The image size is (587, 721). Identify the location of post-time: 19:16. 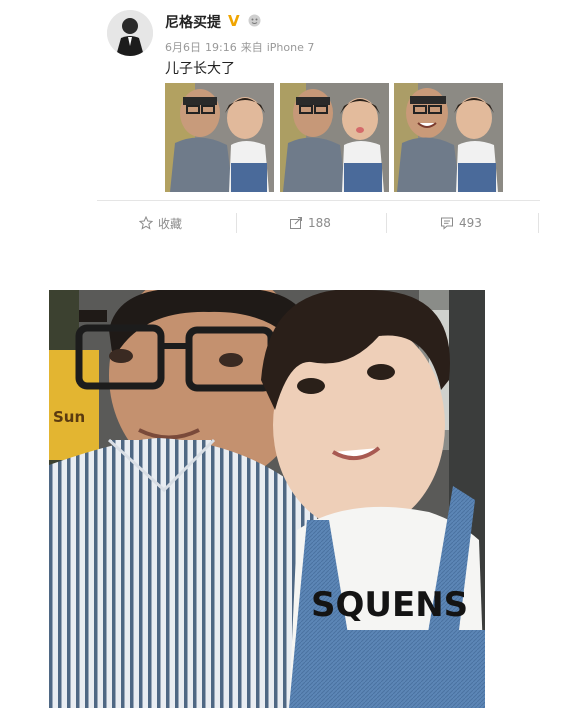
(221, 47).